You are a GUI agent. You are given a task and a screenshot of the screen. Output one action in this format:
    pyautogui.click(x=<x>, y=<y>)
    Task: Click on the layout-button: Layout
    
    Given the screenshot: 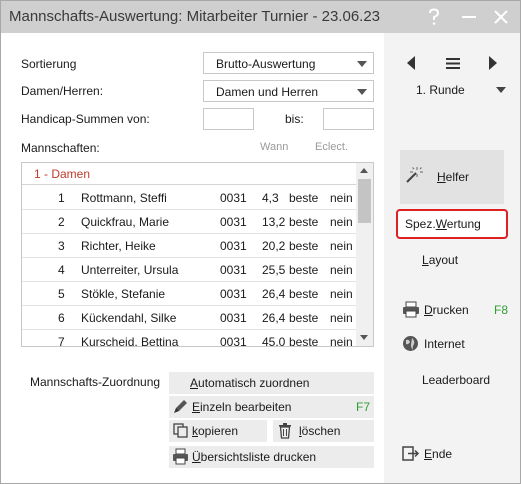 What is the action you would take?
    pyautogui.click(x=440, y=260)
    